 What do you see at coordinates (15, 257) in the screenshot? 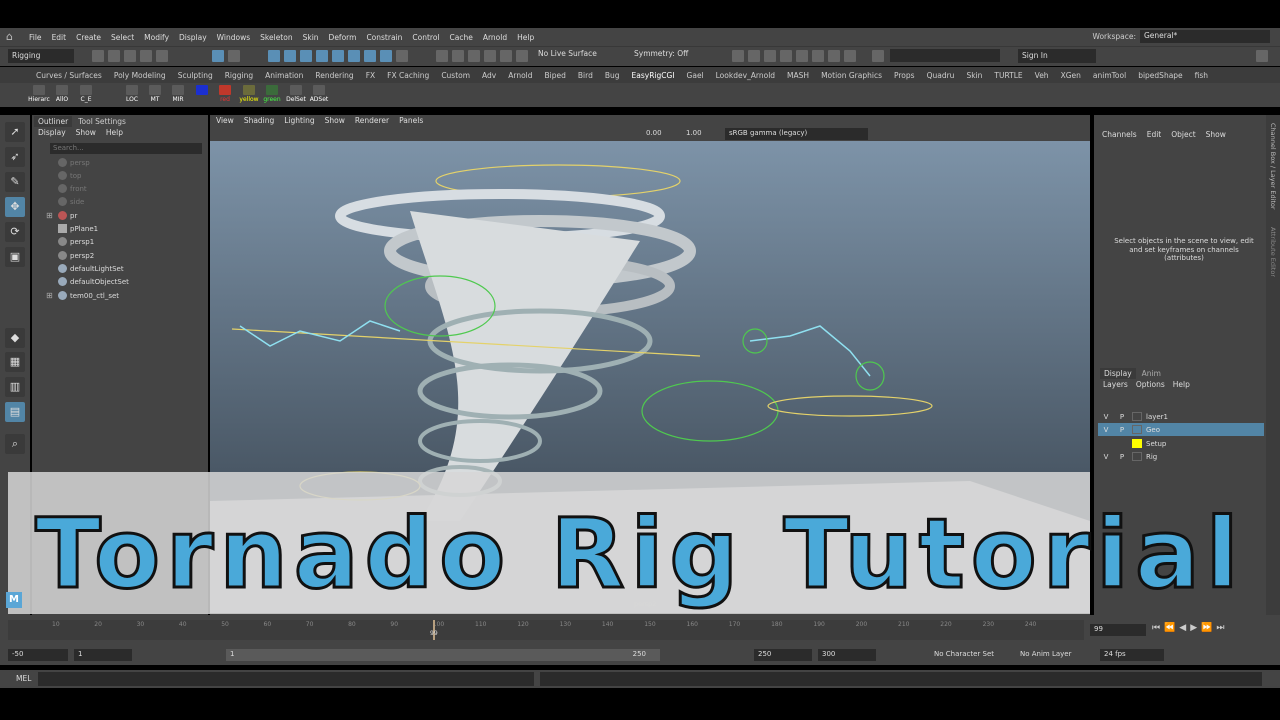
I see `scale-tool-icon: ▣` at bounding box center [15, 257].